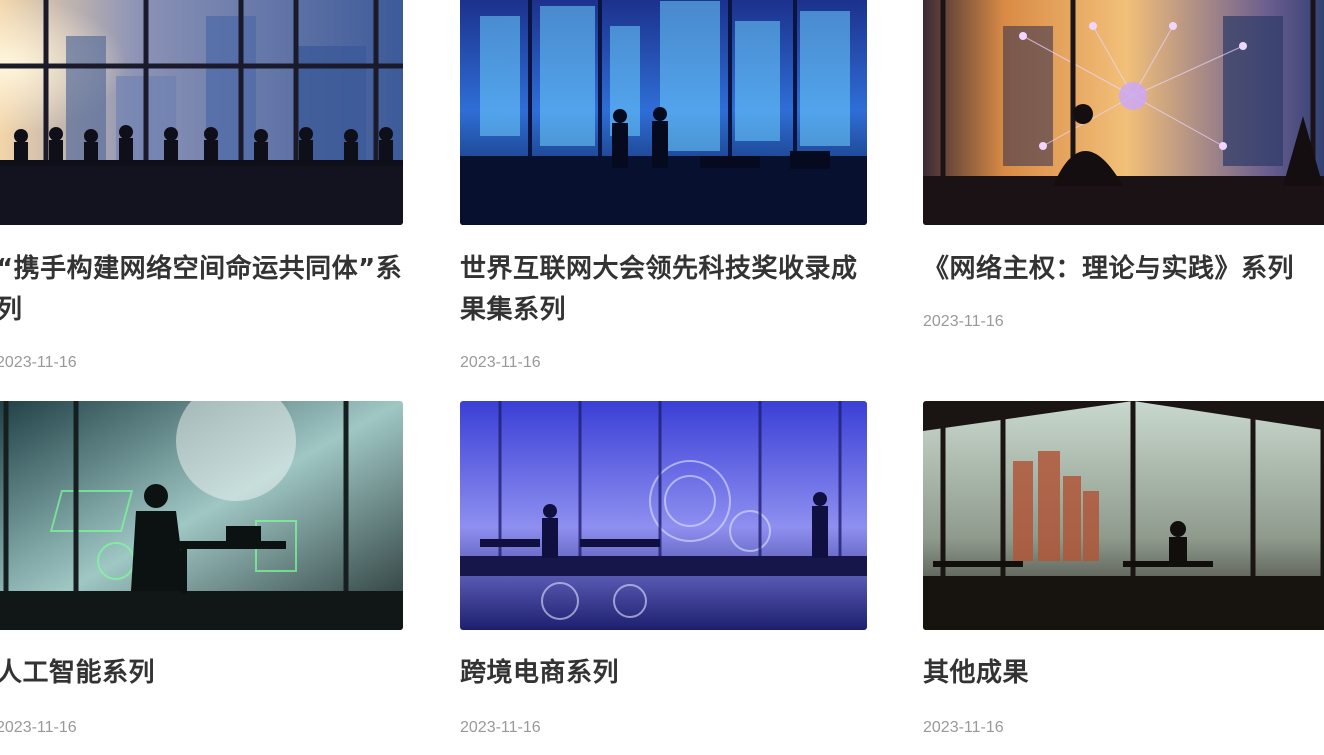 Image resolution: width=1324 pixels, height=755 pixels. I want to click on card-title: 人工智能系列, so click(208, 673).